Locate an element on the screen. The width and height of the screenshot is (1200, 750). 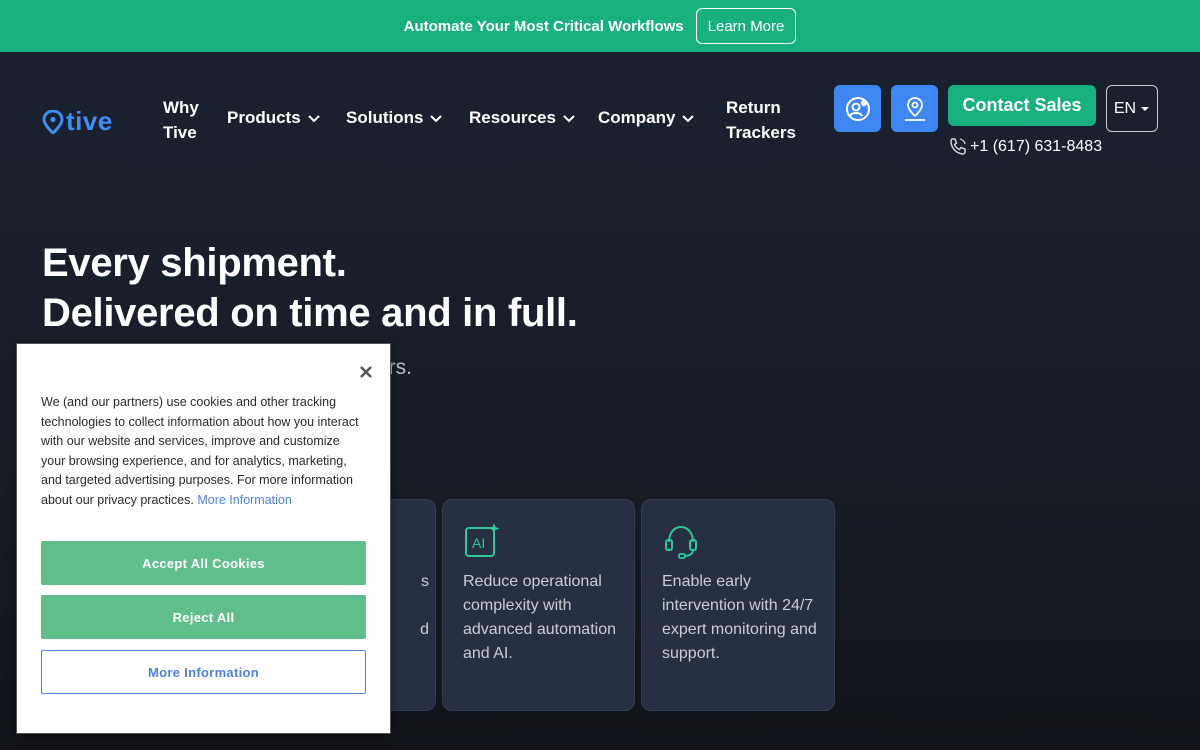
user-account-button is located at coordinates (857, 108).